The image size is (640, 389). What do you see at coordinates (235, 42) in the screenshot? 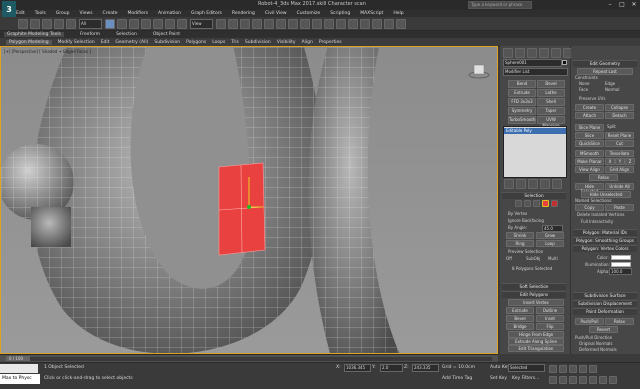
I see `ribbon-tris: Tris` at bounding box center [235, 42].